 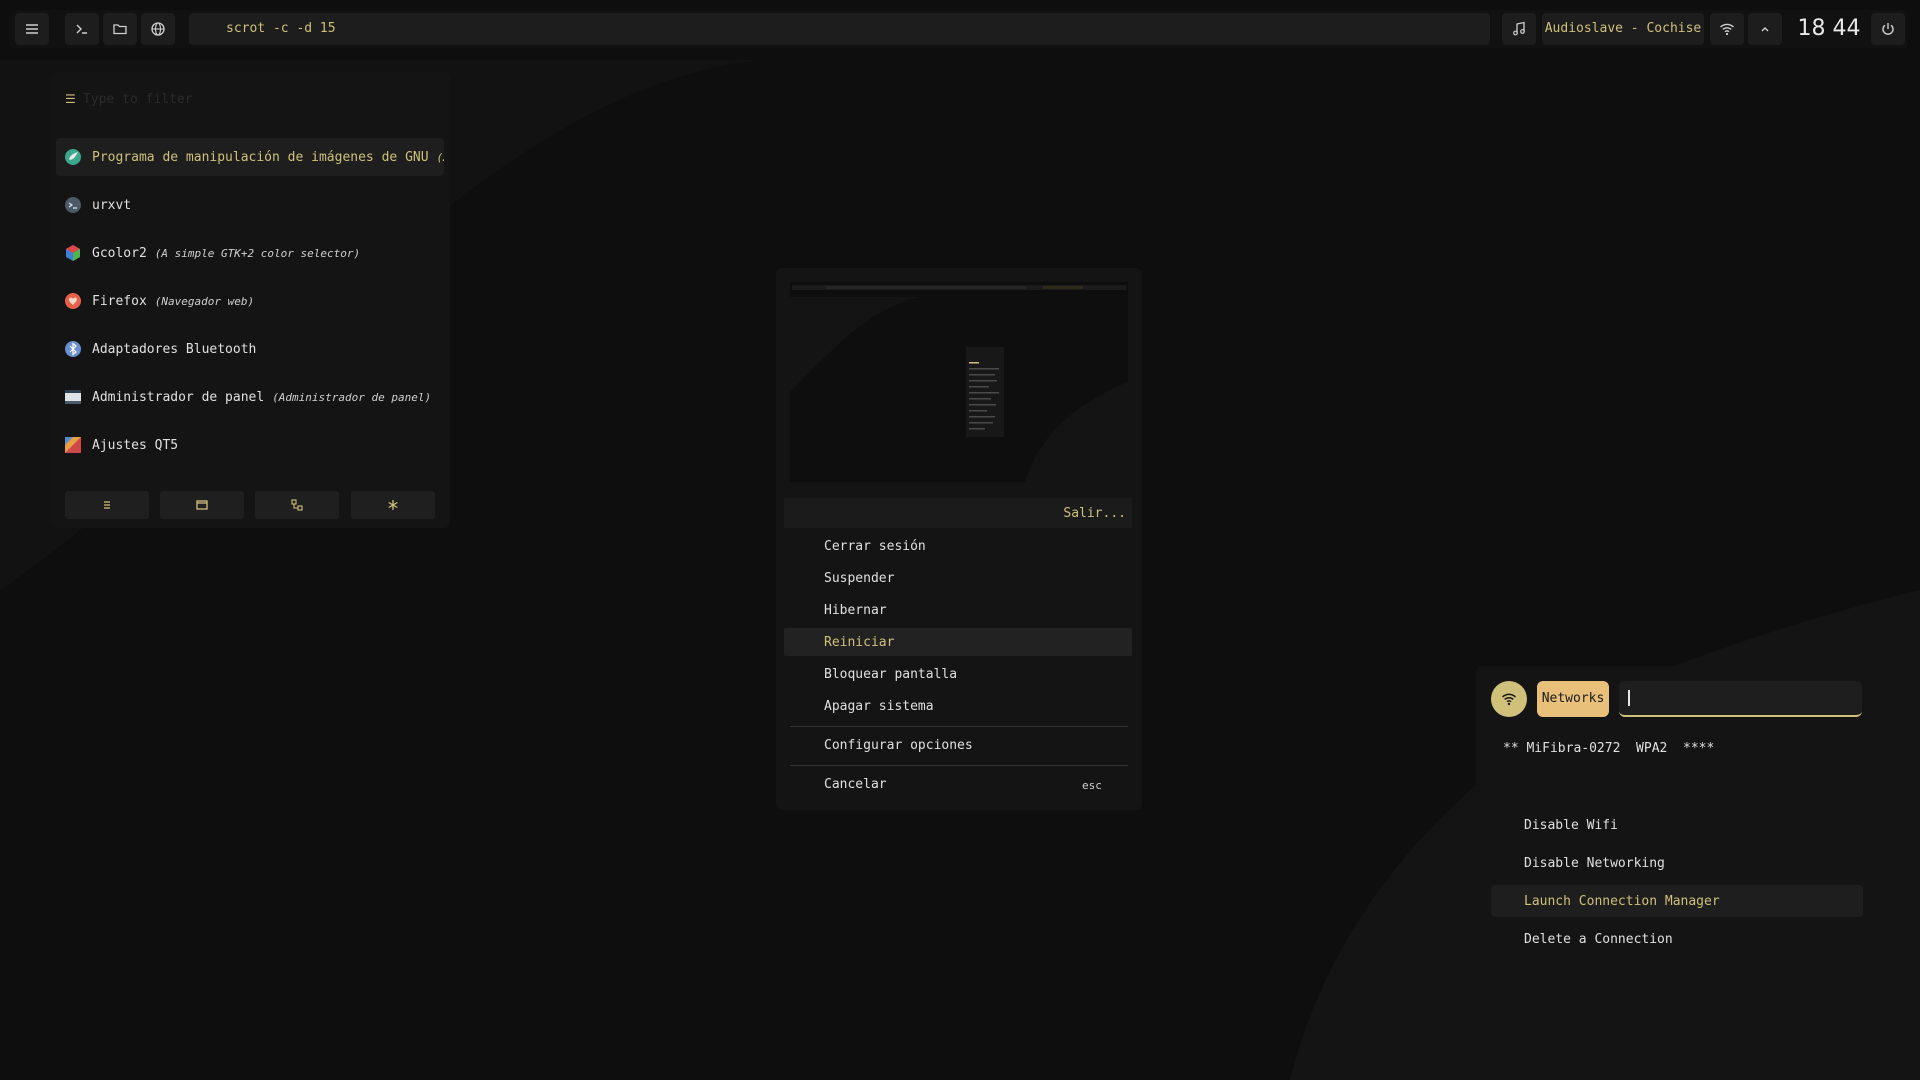 I want to click on mode-button-window, so click(x=202, y=505).